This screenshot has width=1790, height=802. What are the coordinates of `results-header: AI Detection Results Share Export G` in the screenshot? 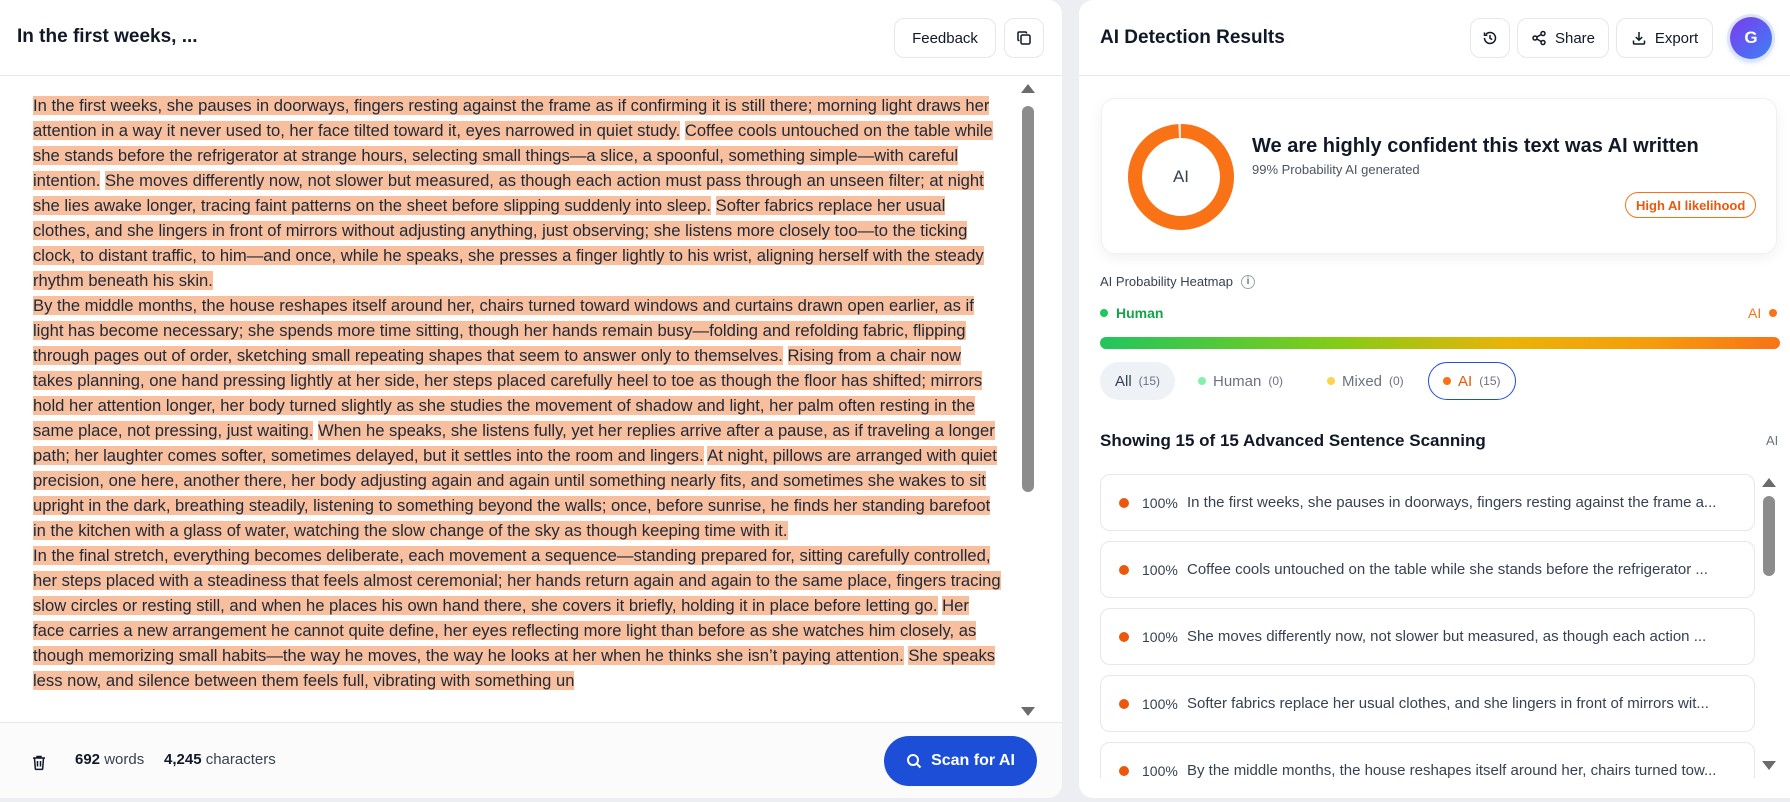 It's located at (1434, 38).